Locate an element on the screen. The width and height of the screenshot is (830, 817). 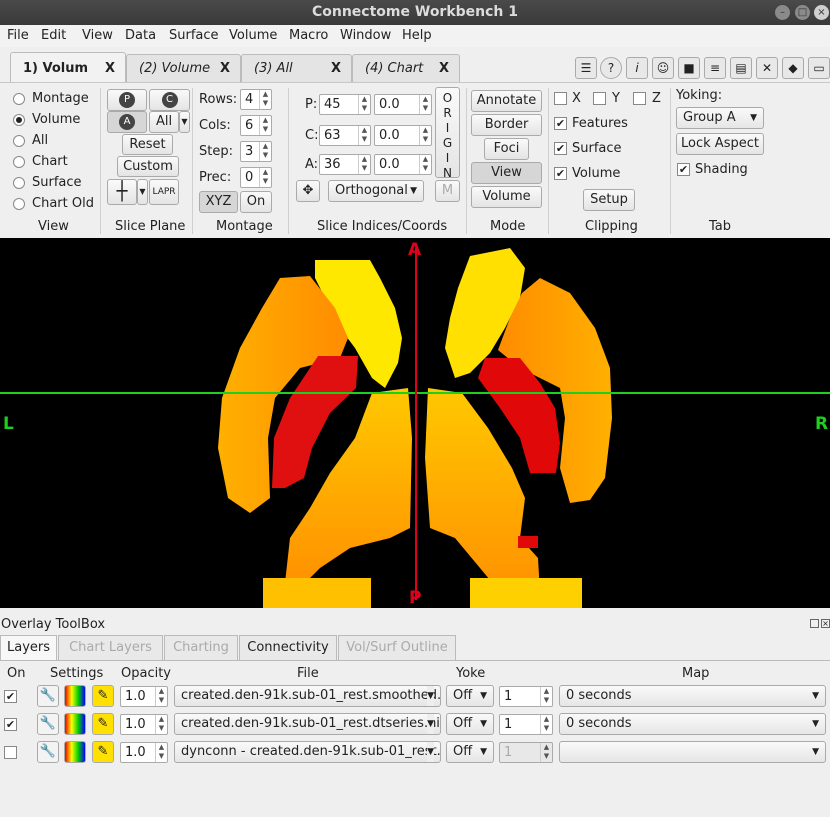
close-toolbox-icon: × is located at coordinates (825, 623).